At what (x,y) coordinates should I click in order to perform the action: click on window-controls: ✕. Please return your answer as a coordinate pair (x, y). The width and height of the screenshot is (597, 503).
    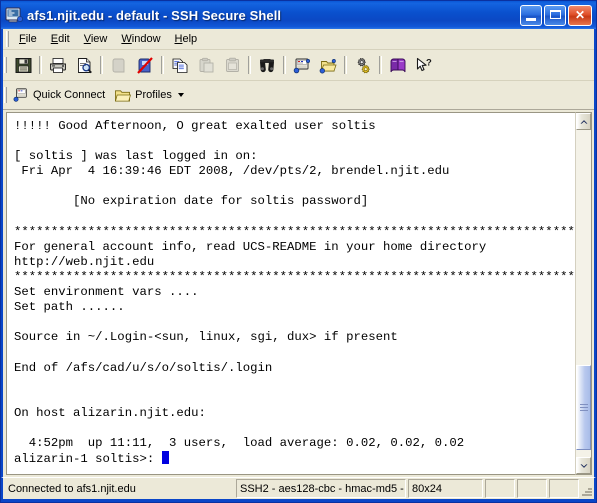
    Looking at the image, I should click on (557, 15).